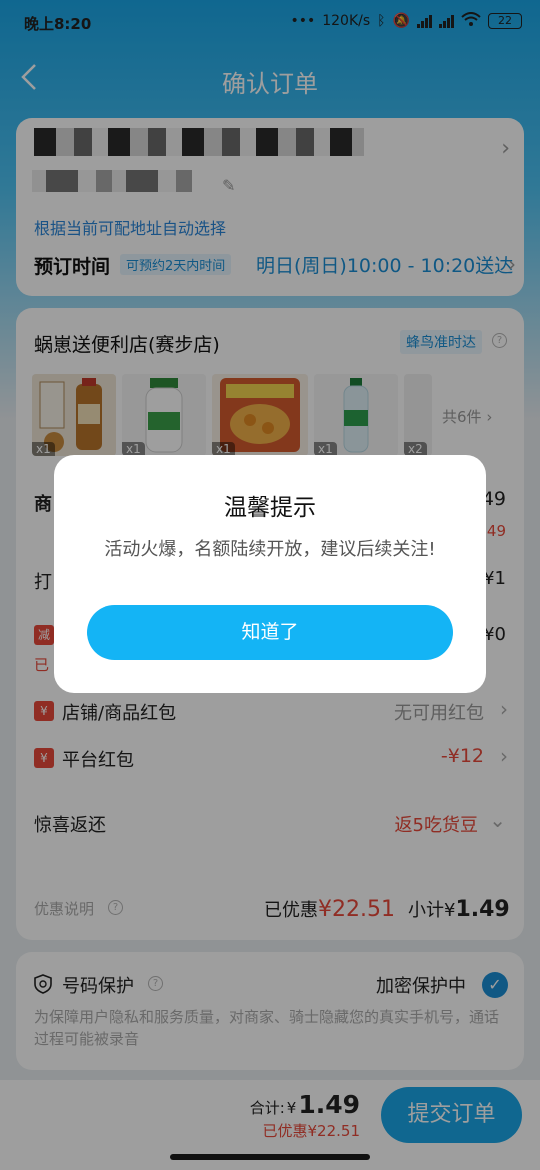 This screenshot has width=540, height=1170. What do you see at coordinates (270, 508) in the screenshot?
I see `dialog-title: 温馨提示` at bounding box center [270, 508].